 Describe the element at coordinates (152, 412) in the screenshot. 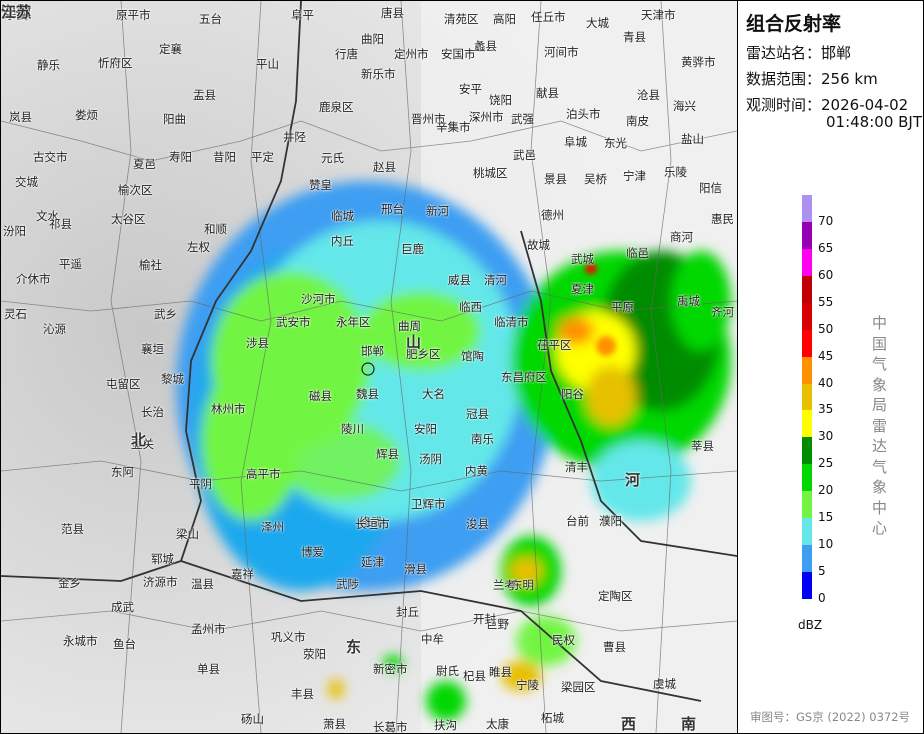

I see `place-label: 长治` at that location.